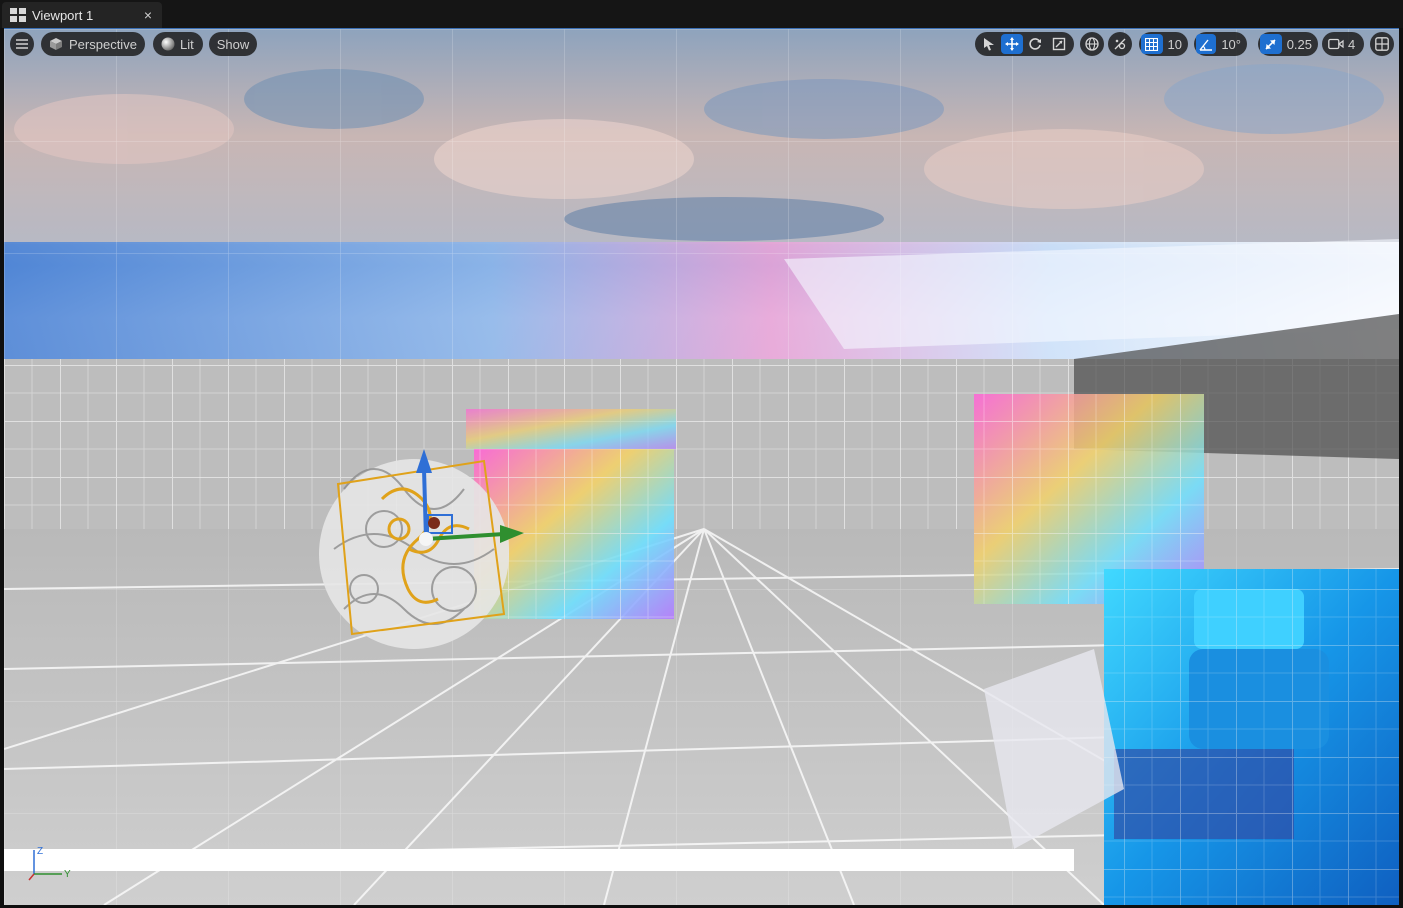  I want to click on sphere-icon, so click(168, 44).